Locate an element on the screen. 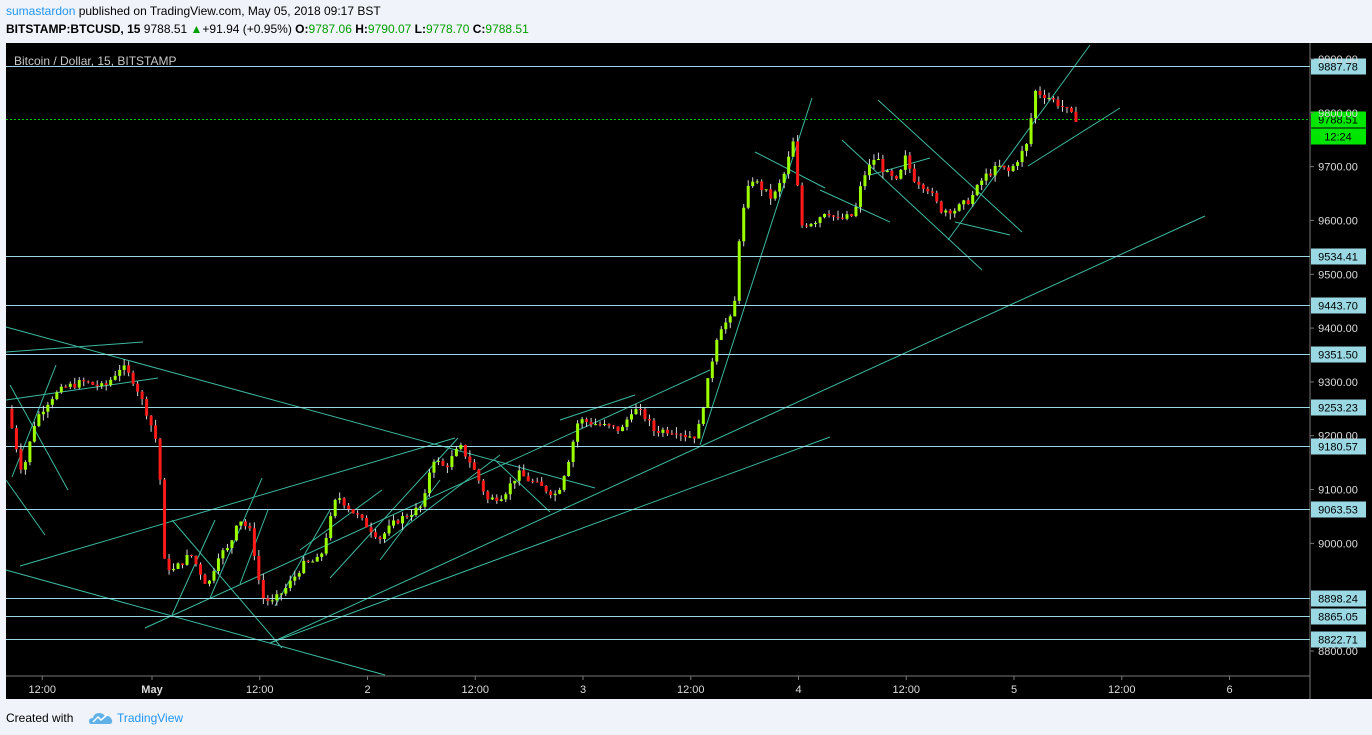 This screenshot has width=1372, height=735. level-label: 9253.23 is located at coordinates (1338, 409).